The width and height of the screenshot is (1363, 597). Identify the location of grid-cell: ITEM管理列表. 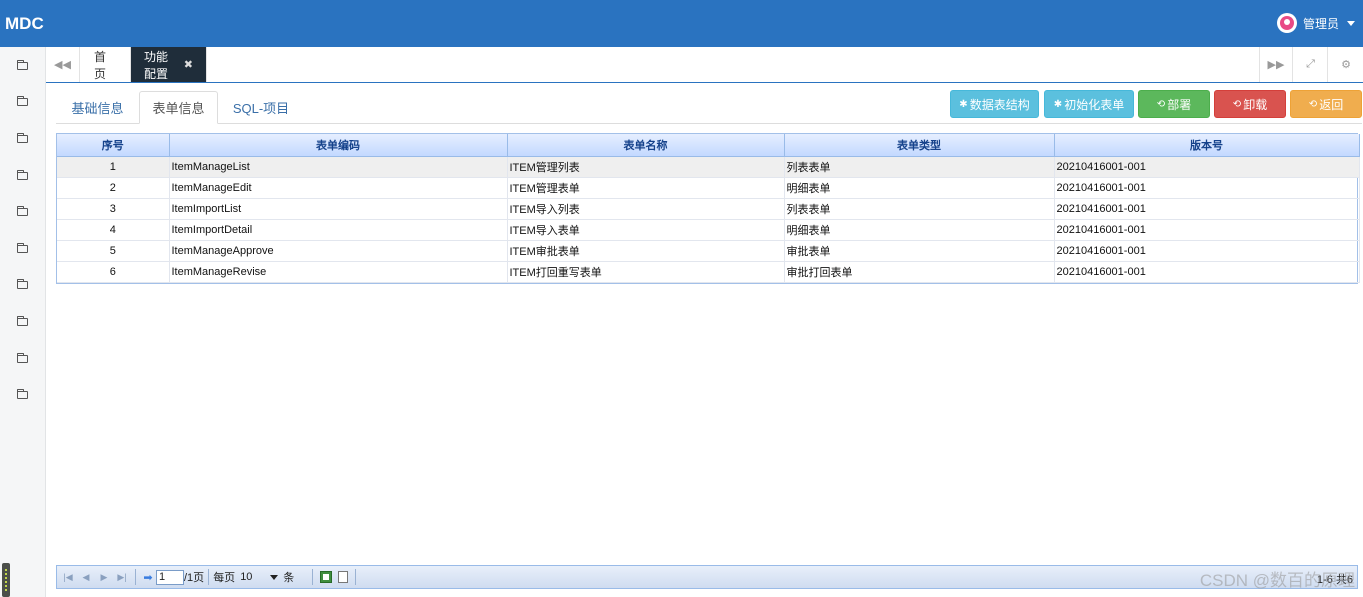
(646, 167).